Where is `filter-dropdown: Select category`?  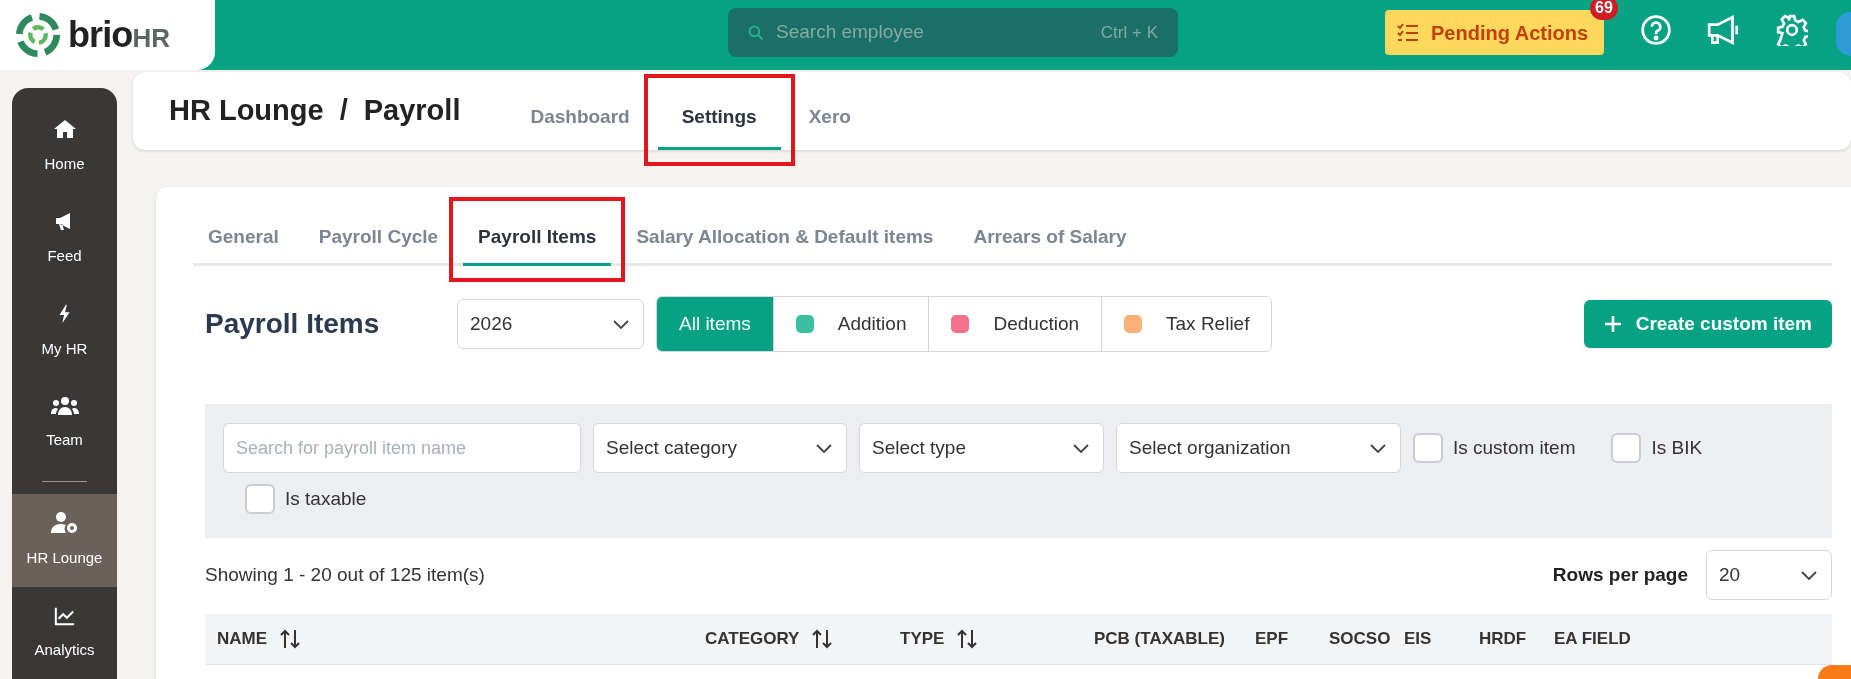 filter-dropdown: Select category is located at coordinates (720, 448).